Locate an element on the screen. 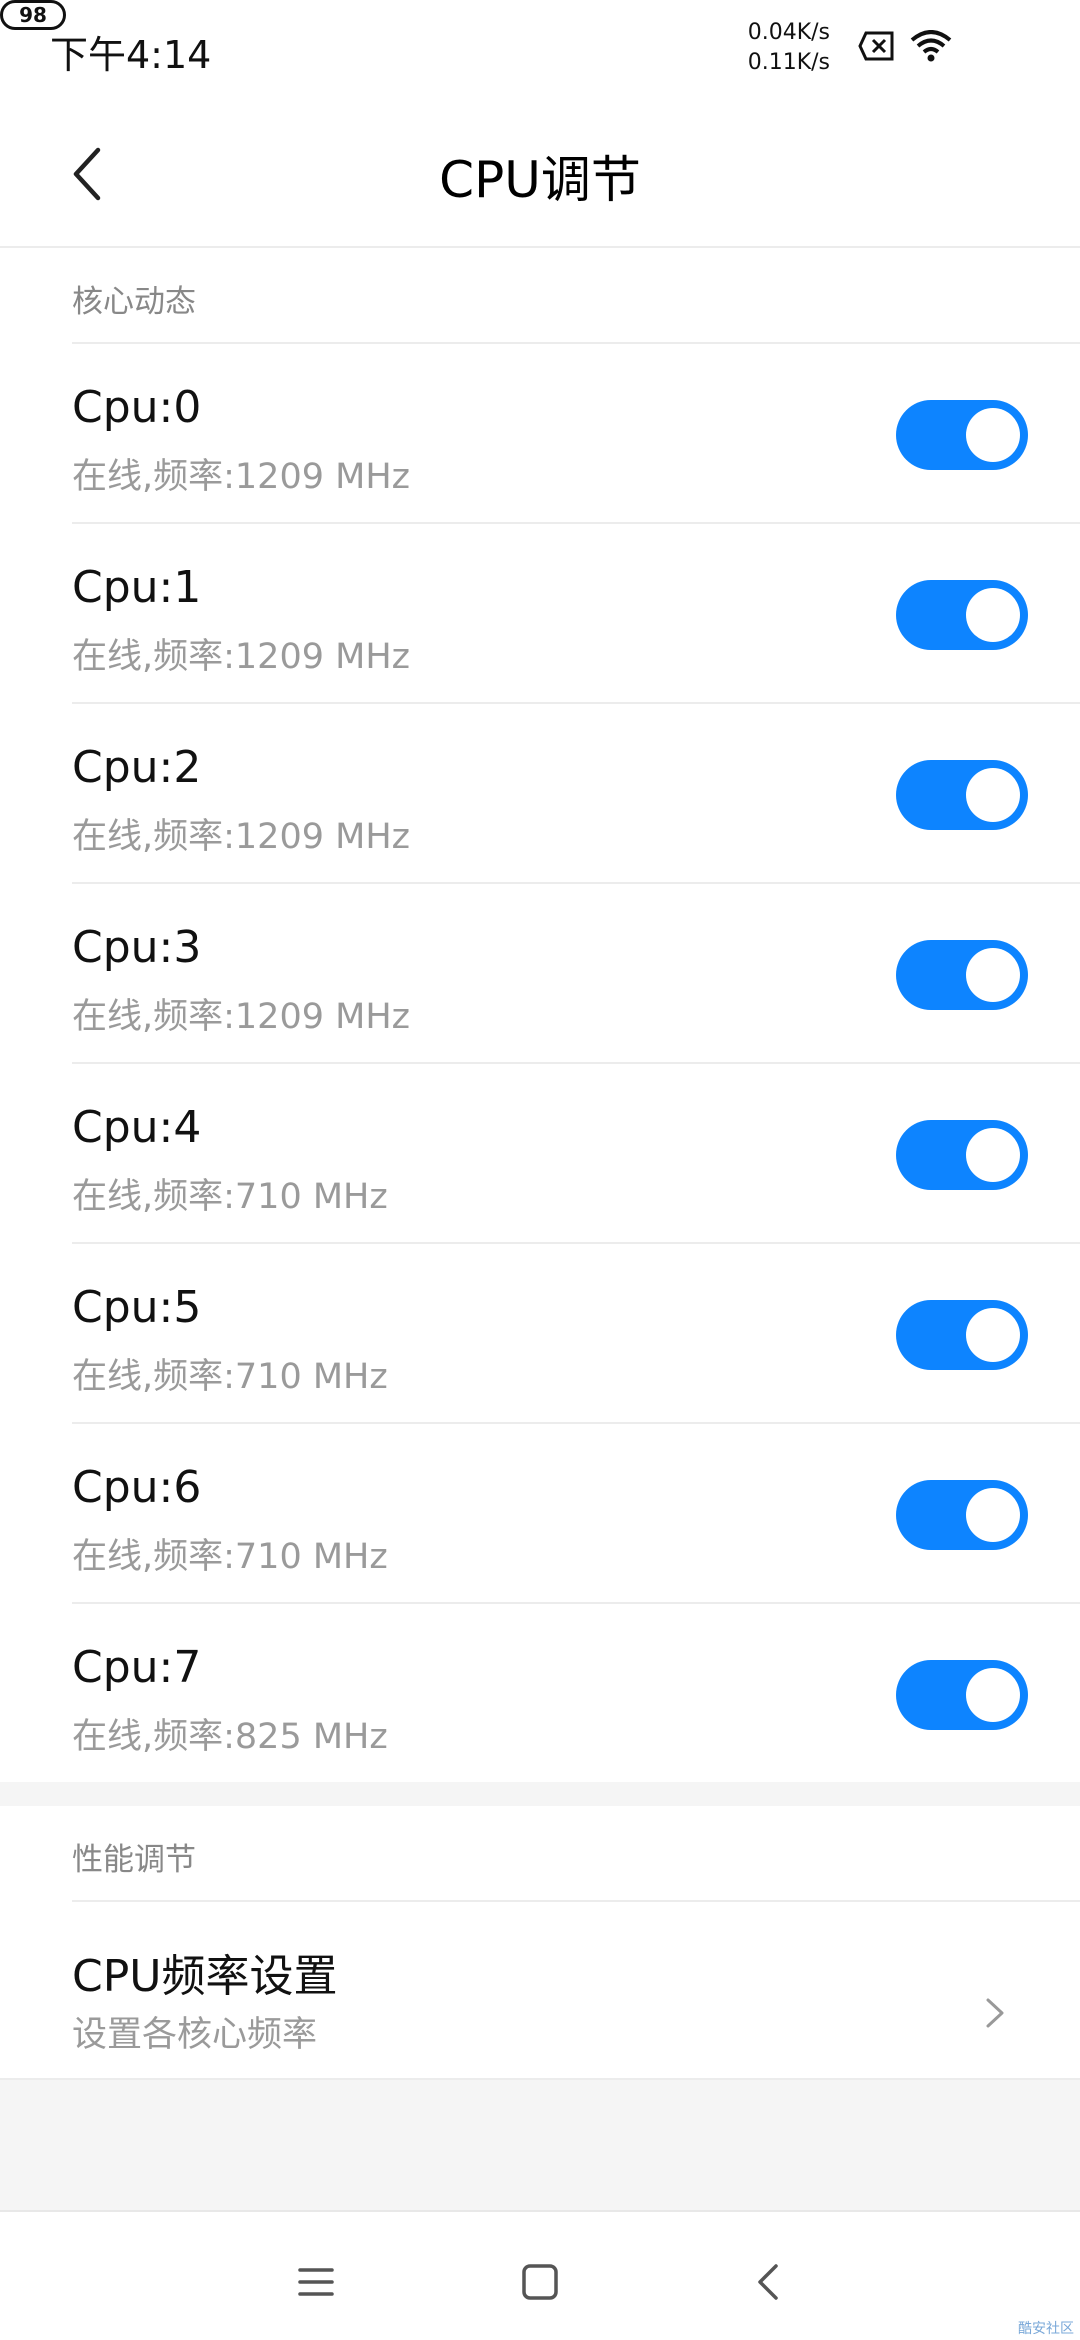 The image size is (1080, 2340). app-header: CPU调节 is located at coordinates (540, 174).